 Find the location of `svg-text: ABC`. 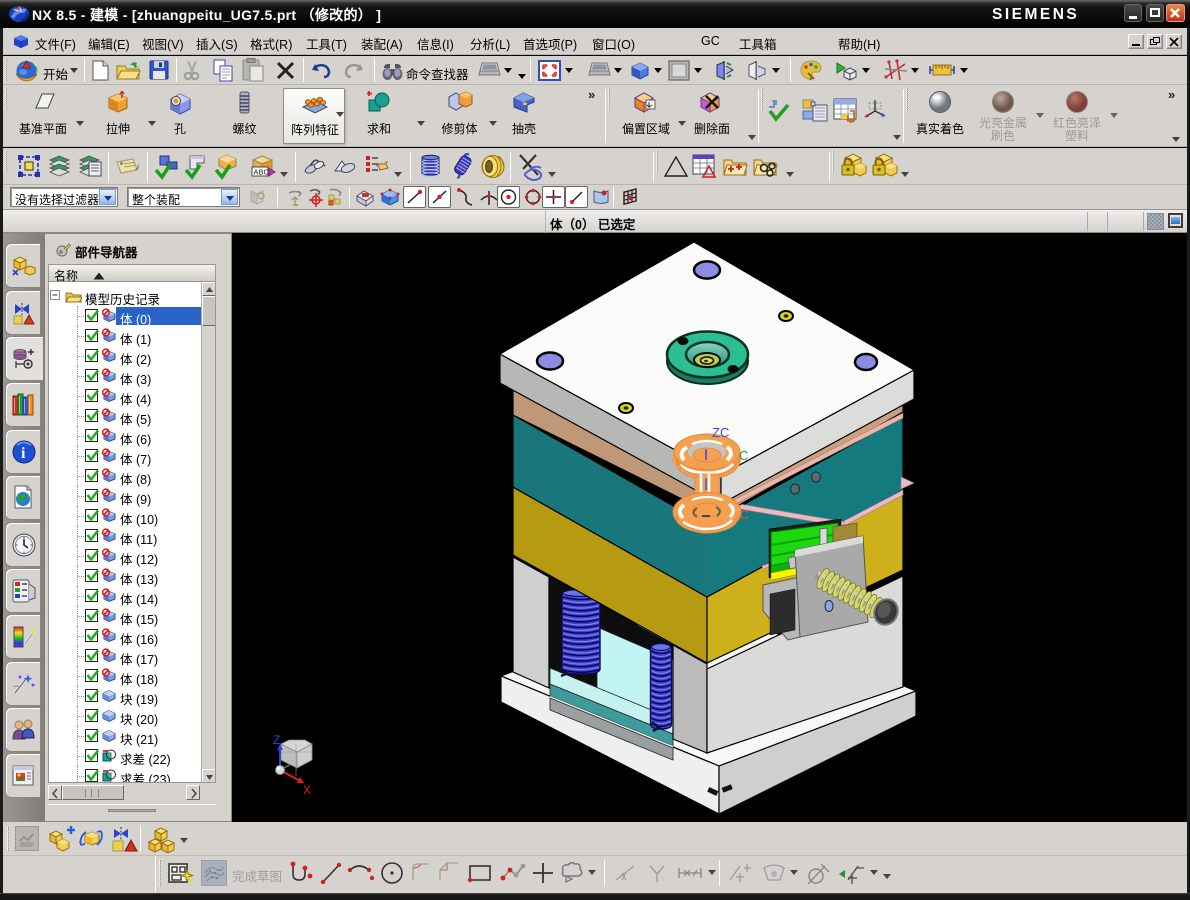

svg-text: ABC is located at coordinates (262, 172).